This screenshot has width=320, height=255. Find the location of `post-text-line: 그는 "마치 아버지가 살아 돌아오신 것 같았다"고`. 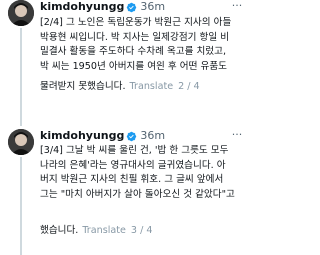

post-text-line: 그는 "마치 아버지가 살아 돌아오신 것 같았다"고 is located at coordinates (137, 195).